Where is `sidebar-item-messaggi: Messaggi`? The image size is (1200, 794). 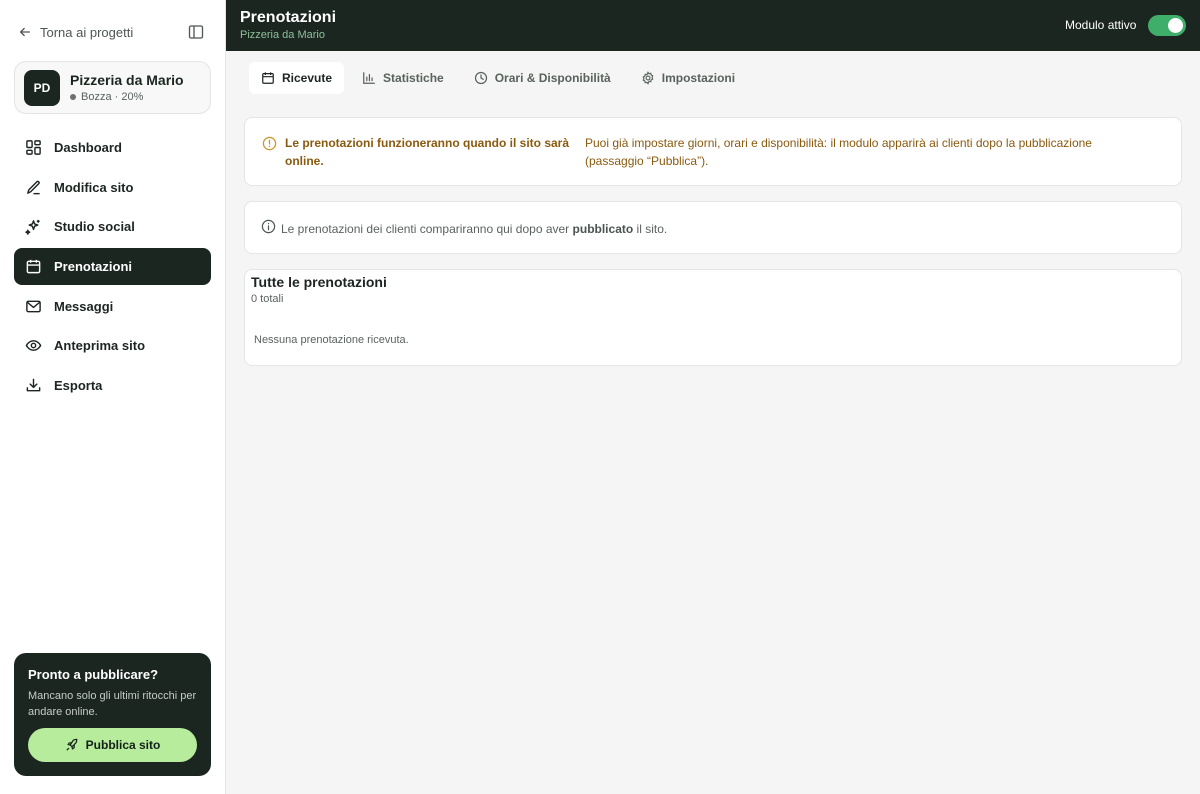 sidebar-item-messaggi: Messaggi is located at coordinates (112, 306).